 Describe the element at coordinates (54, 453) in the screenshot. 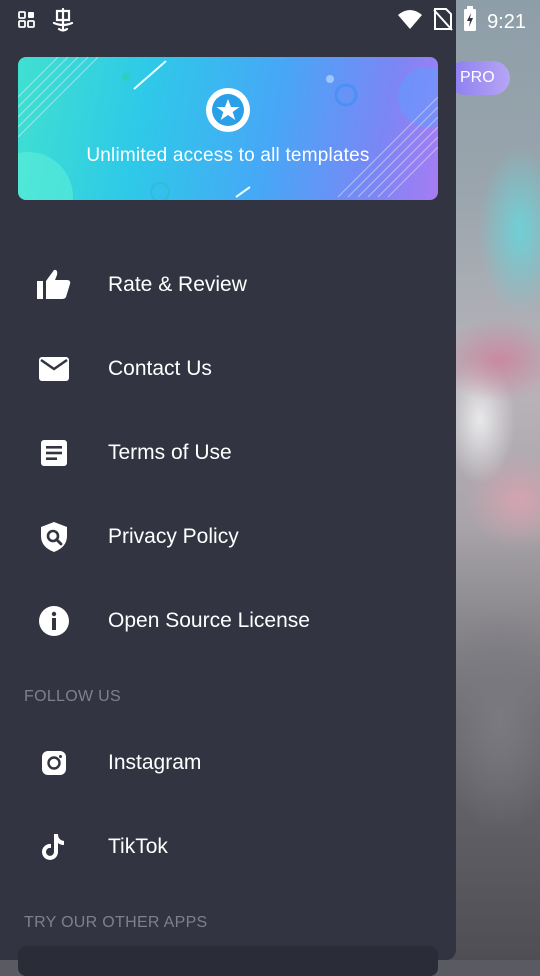

I see `document-icon` at that location.